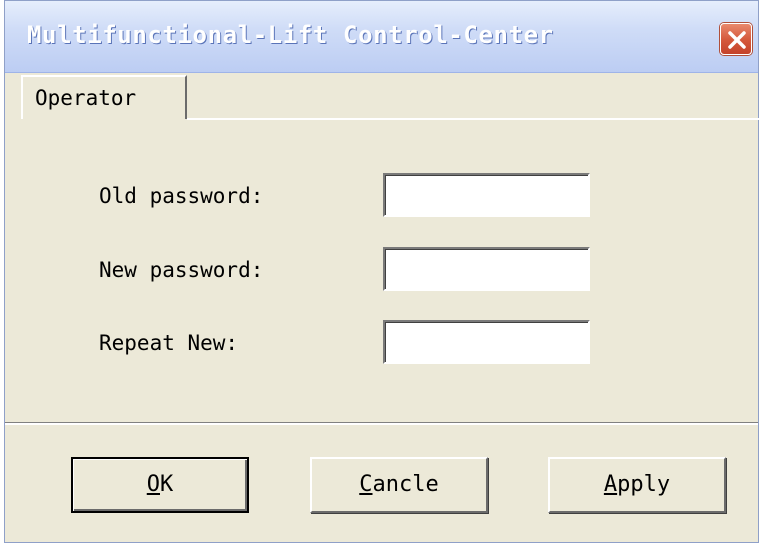 This screenshot has height=547, width=763. Describe the element at coordinates (644, 484) in the screenshot. I see `apply-rest: pply` at that location.